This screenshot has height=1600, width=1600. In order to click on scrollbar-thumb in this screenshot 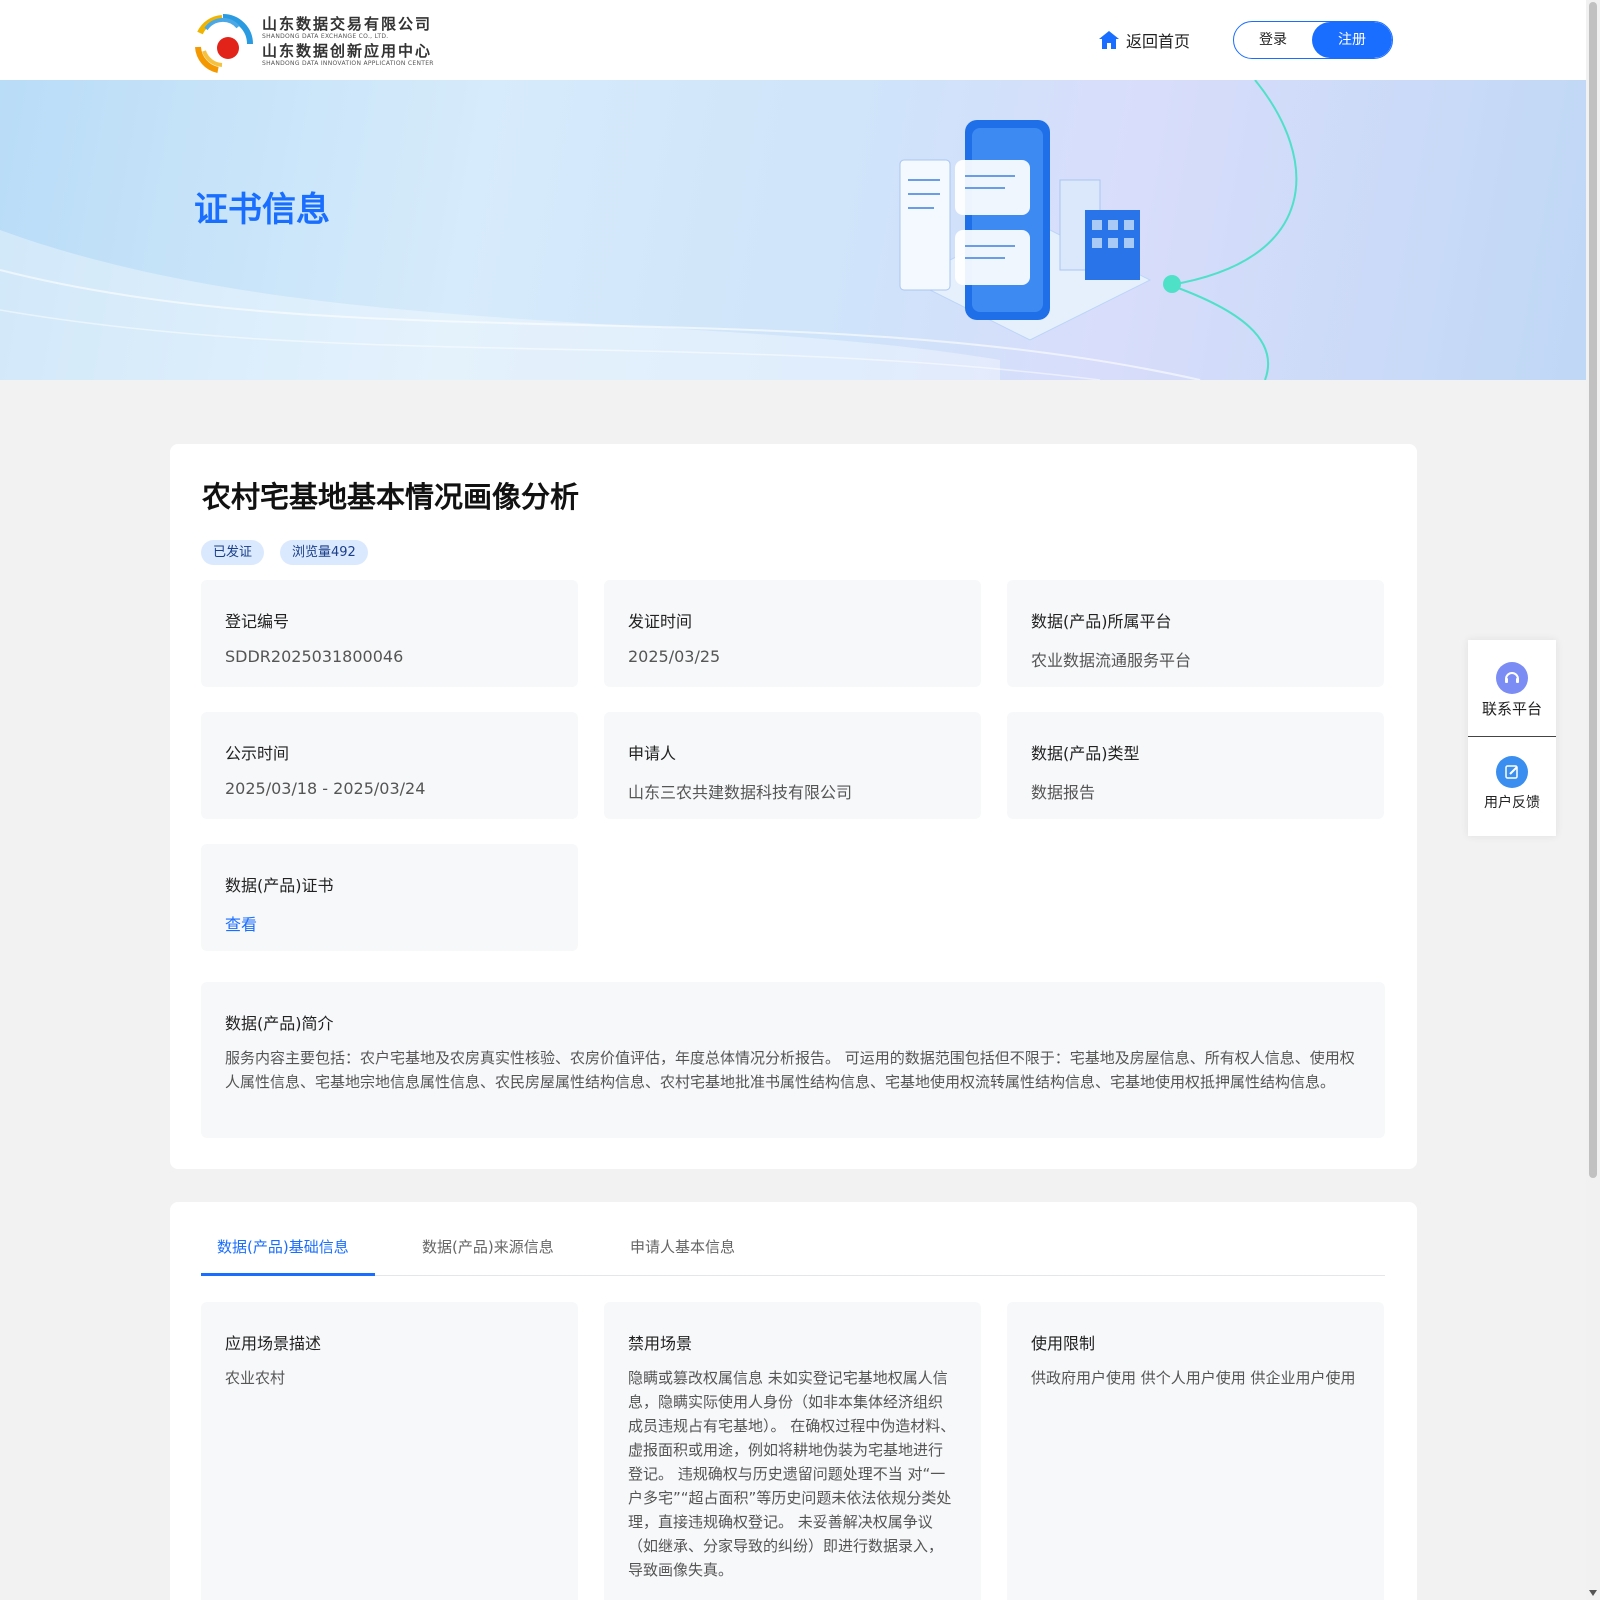, I will do `click(1593, 590)`.